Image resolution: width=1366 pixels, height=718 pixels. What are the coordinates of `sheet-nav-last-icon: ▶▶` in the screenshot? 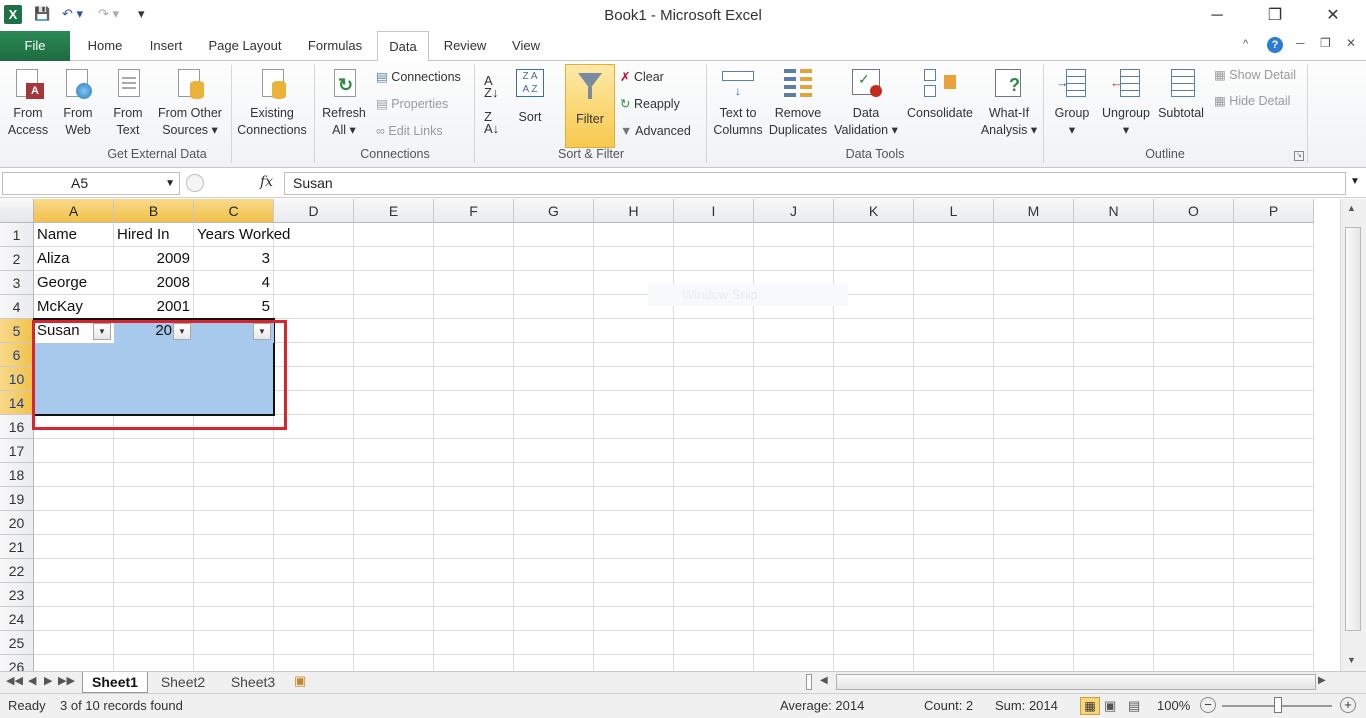 It's located at (66, 680).